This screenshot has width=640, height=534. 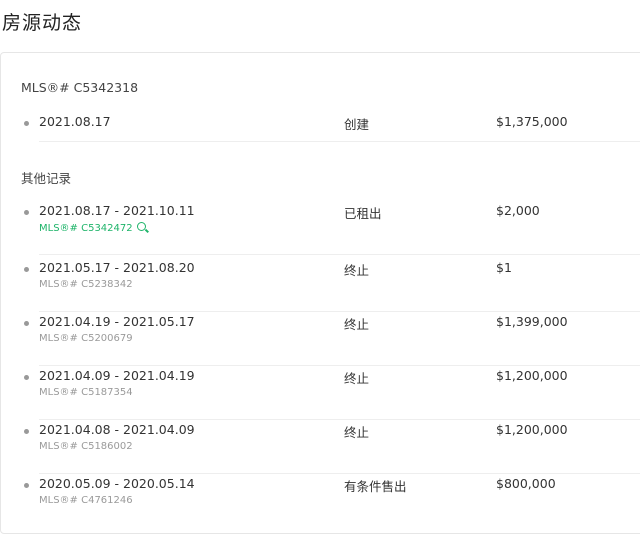 What do you see at coordinates (86, 338) in the screenshot?
I see `history-mls-number: MLS®# C5200679` at bounding box center [86, 338].